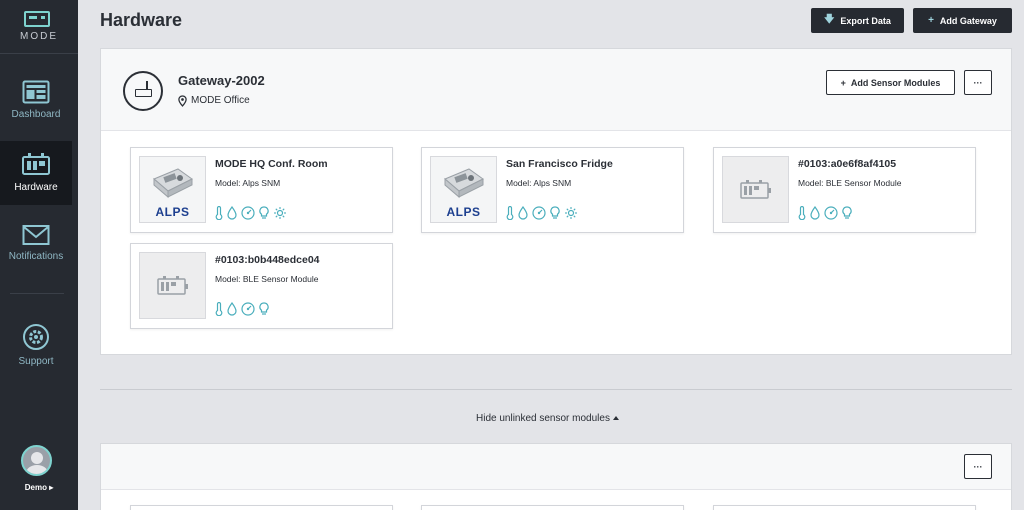  What do you see at coordinates (37, 293) in the screenshot?
I see `sidebar-divider` at bounding box center [37, 293].